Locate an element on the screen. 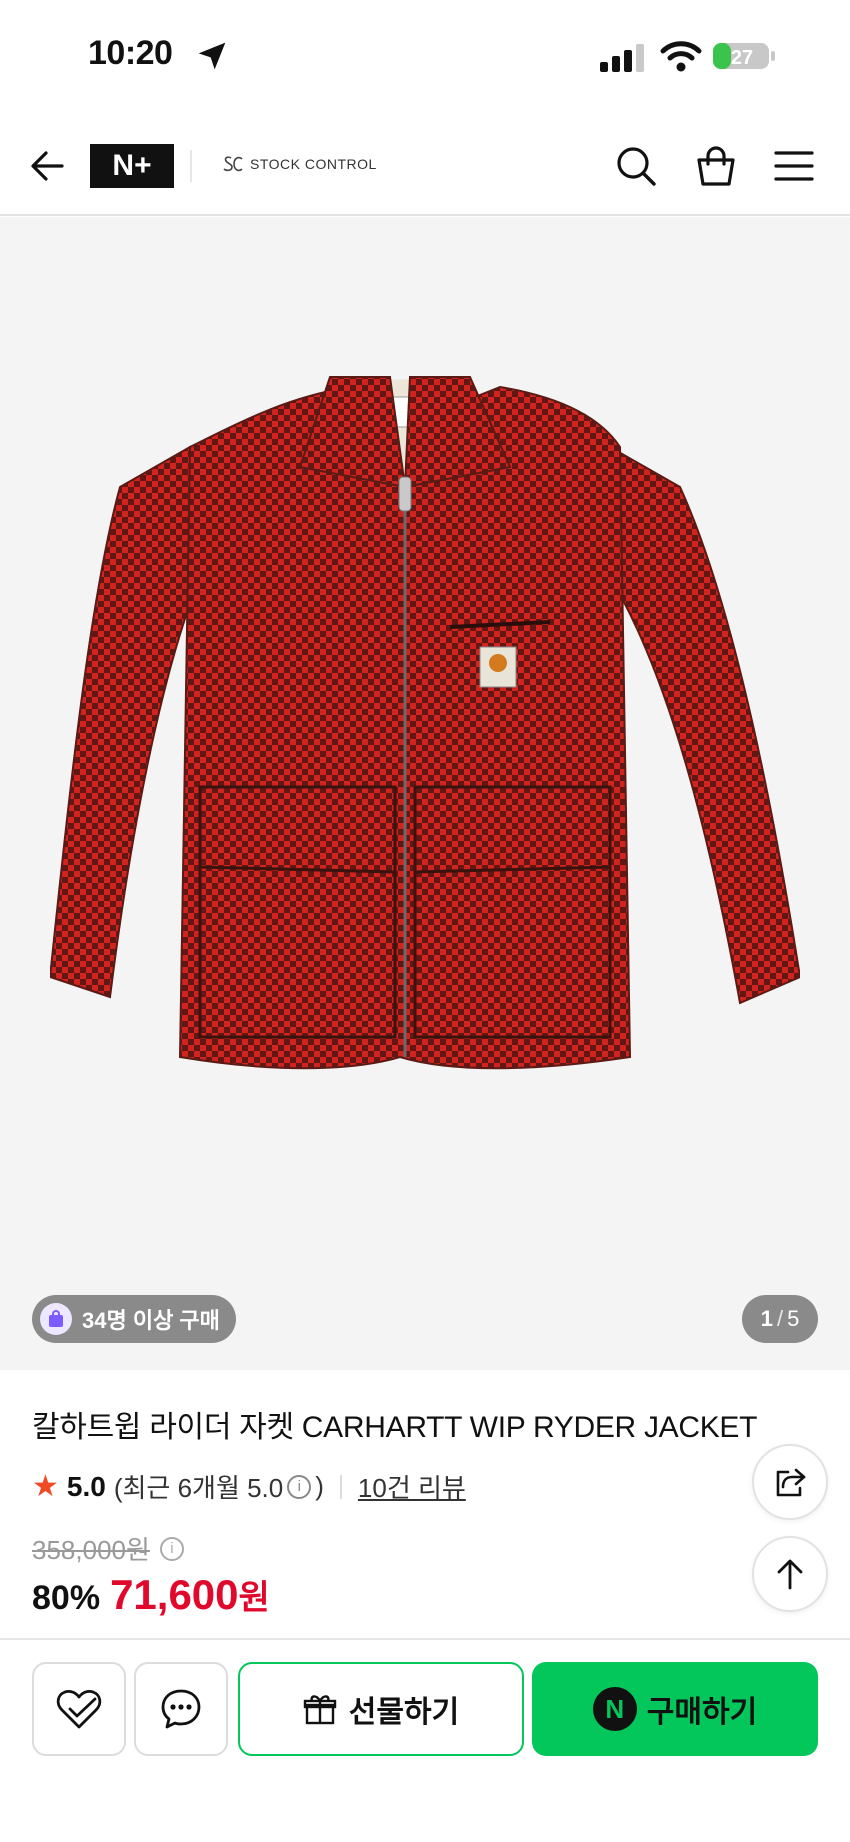  wishlist-button is located at coordinates (79, 1709).